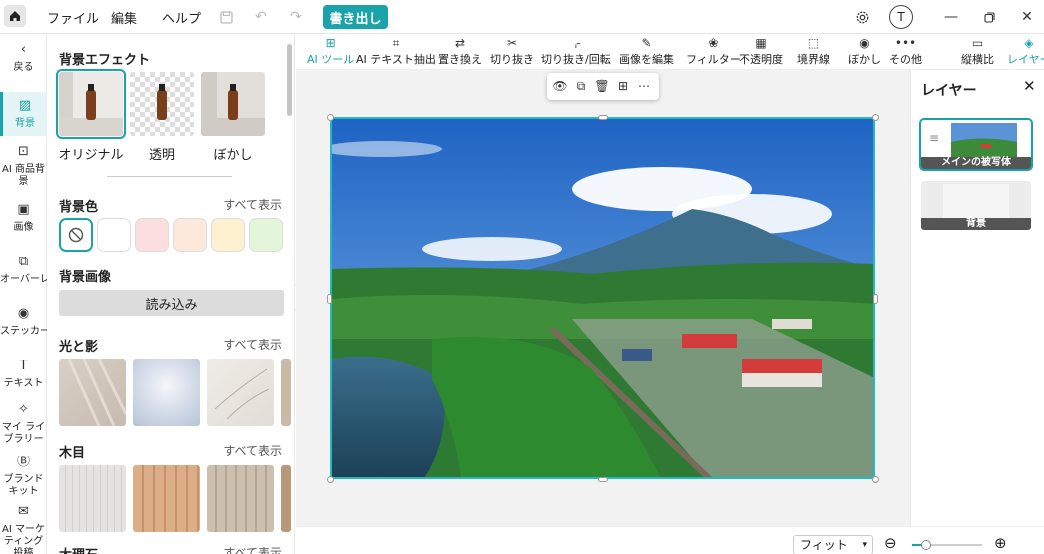 This screenshot has width=1044, height=554. I want to click on settings-icon, so click(862, 17).